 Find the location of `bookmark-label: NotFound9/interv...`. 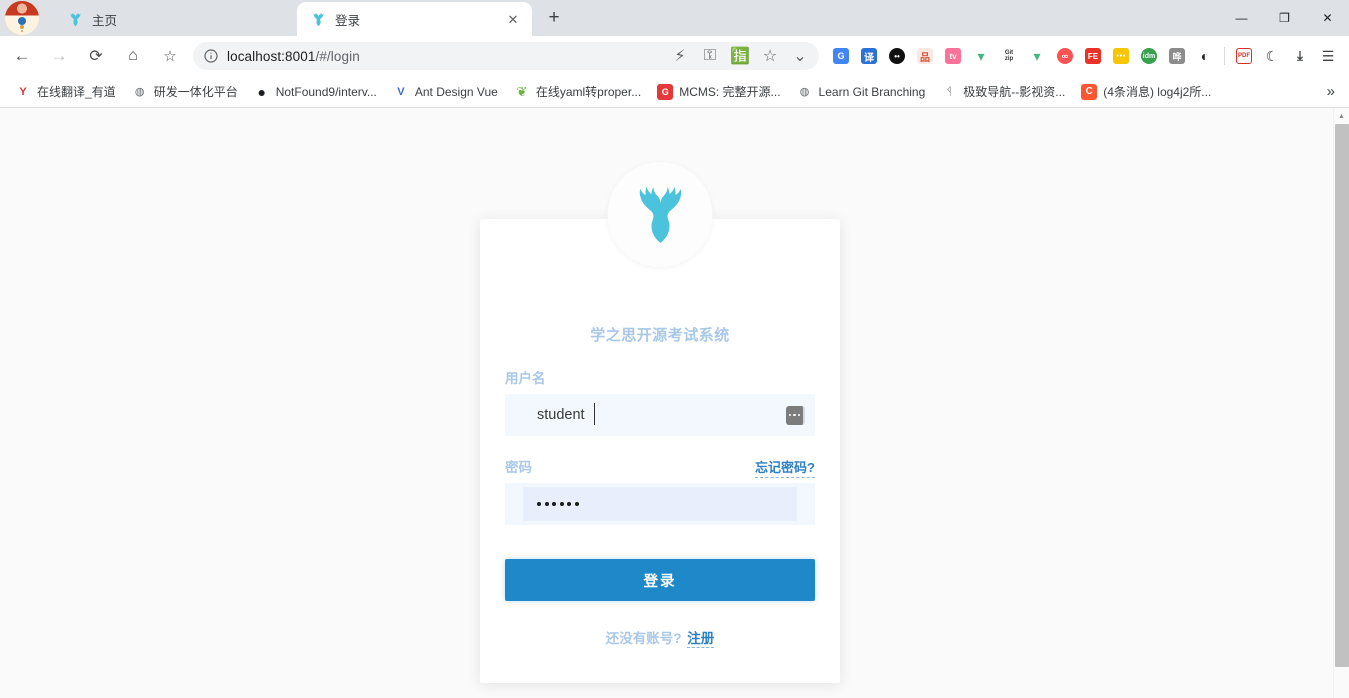

bookmark-label: NotFound9/interv... is located at coordinates (326, 91).